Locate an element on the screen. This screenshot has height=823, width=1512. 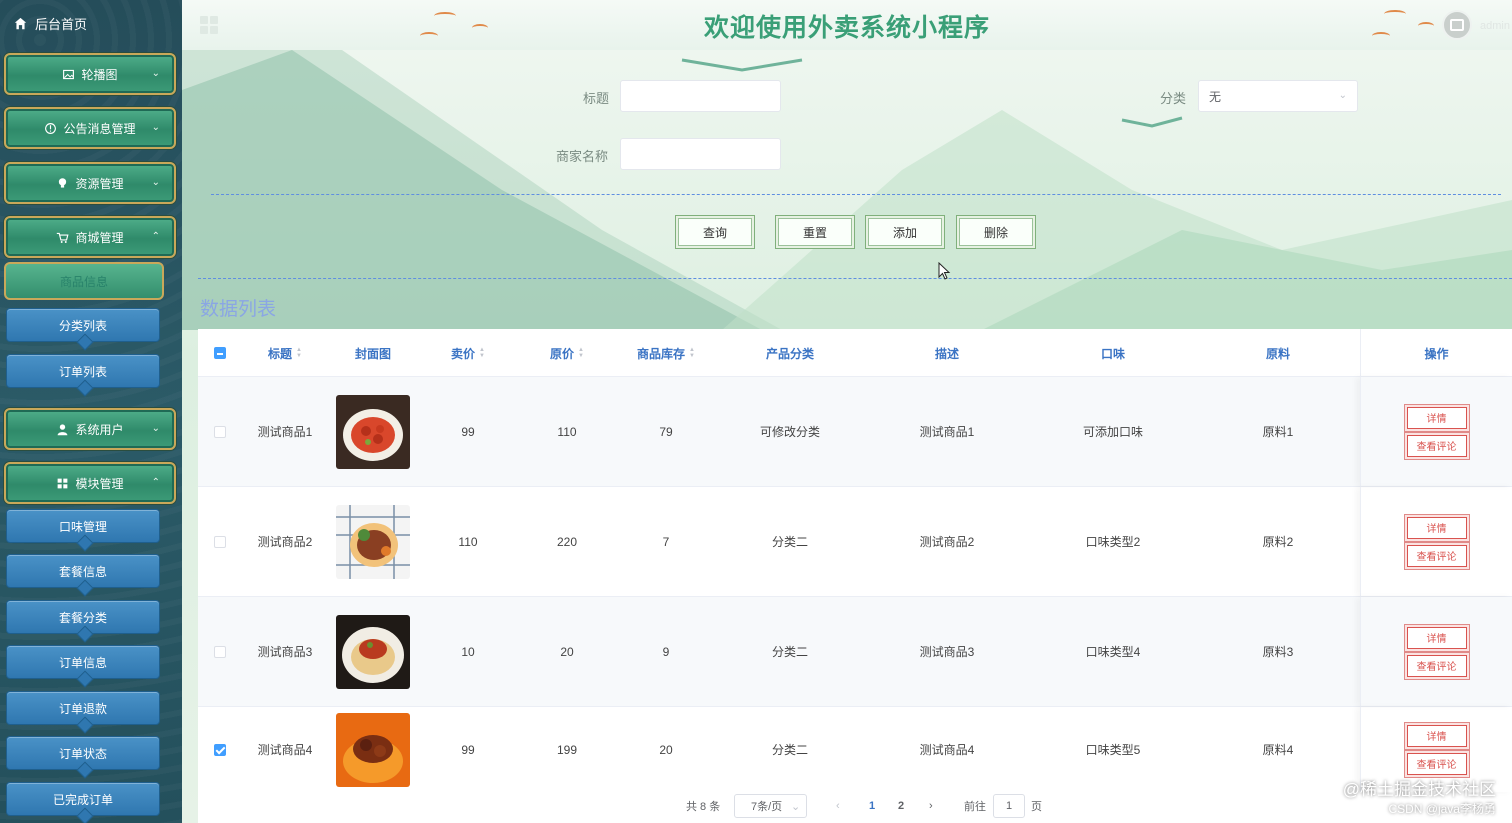
image-icon is located at coordinates (1457, 25).